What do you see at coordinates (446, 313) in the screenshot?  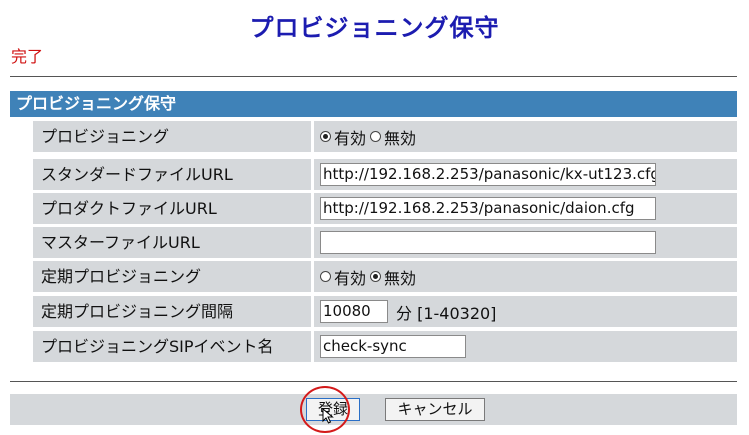 I see `periodic-interval-unit: 分 [1-40320]` at bounding box center [446, 313].